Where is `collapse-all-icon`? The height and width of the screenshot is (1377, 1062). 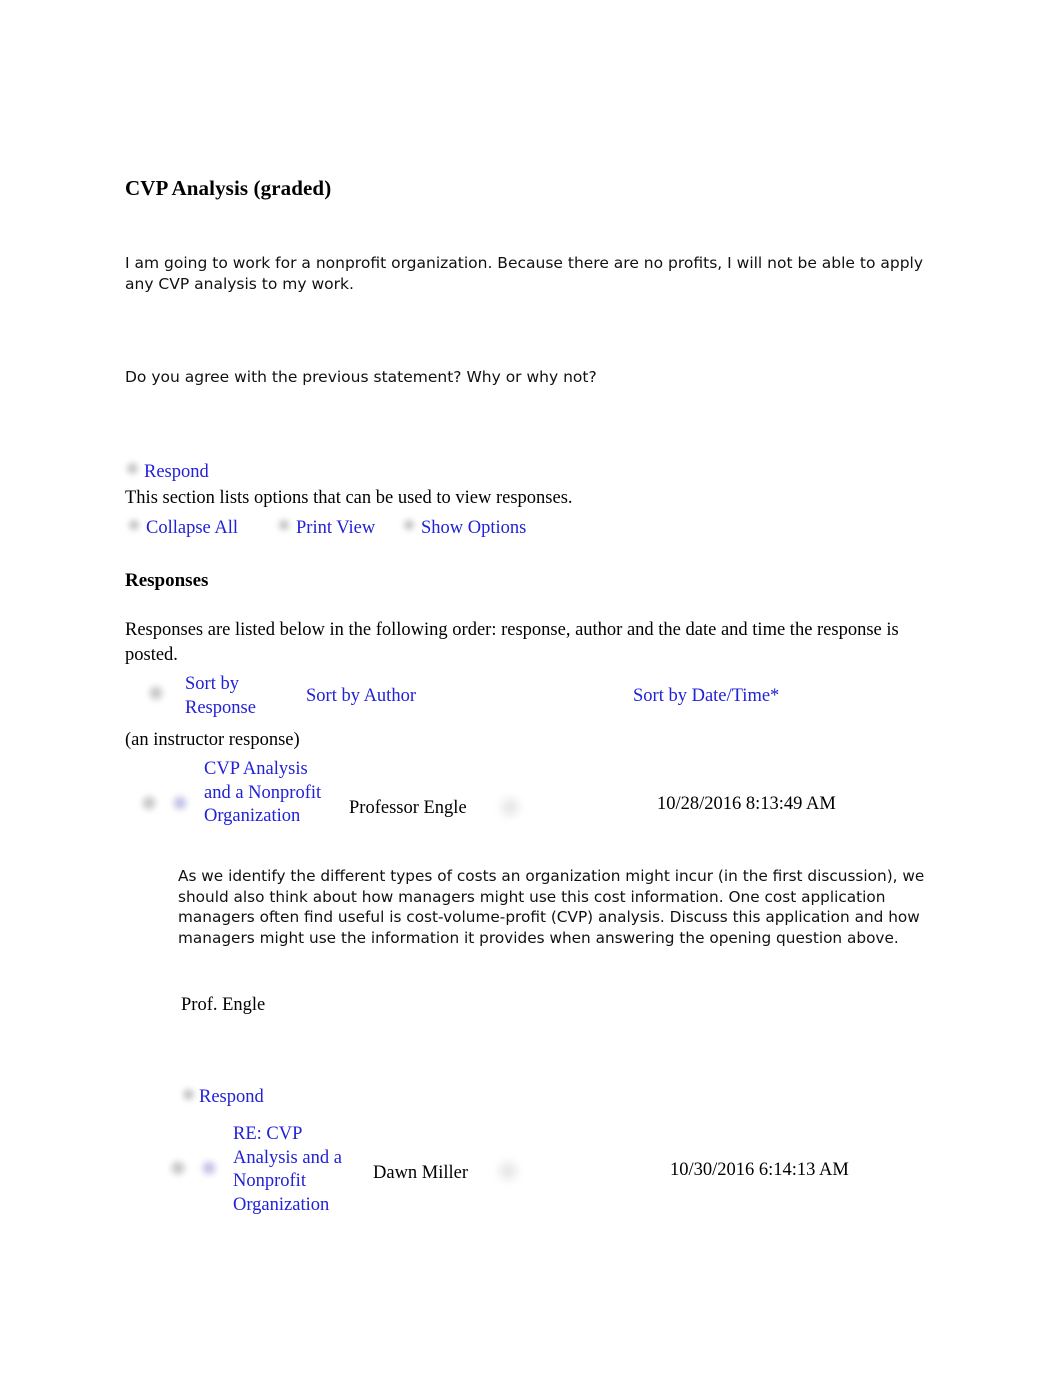
collapse-all-icon is located at coordinates (134, 525).